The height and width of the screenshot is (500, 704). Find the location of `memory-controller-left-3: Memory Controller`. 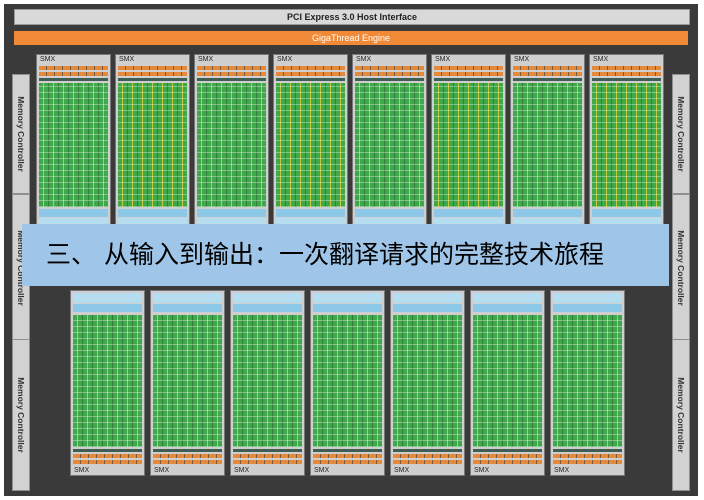

memory-controller-left-3: Memory Controller is located at coordinates (21, 415).